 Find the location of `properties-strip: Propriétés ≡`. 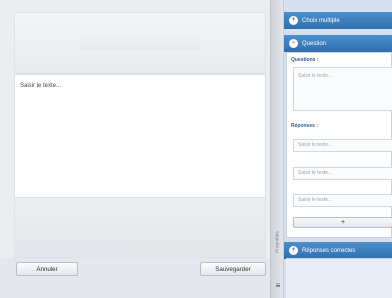

properties-strip: Propriétés ≡ is located at coordinates (277, 149).